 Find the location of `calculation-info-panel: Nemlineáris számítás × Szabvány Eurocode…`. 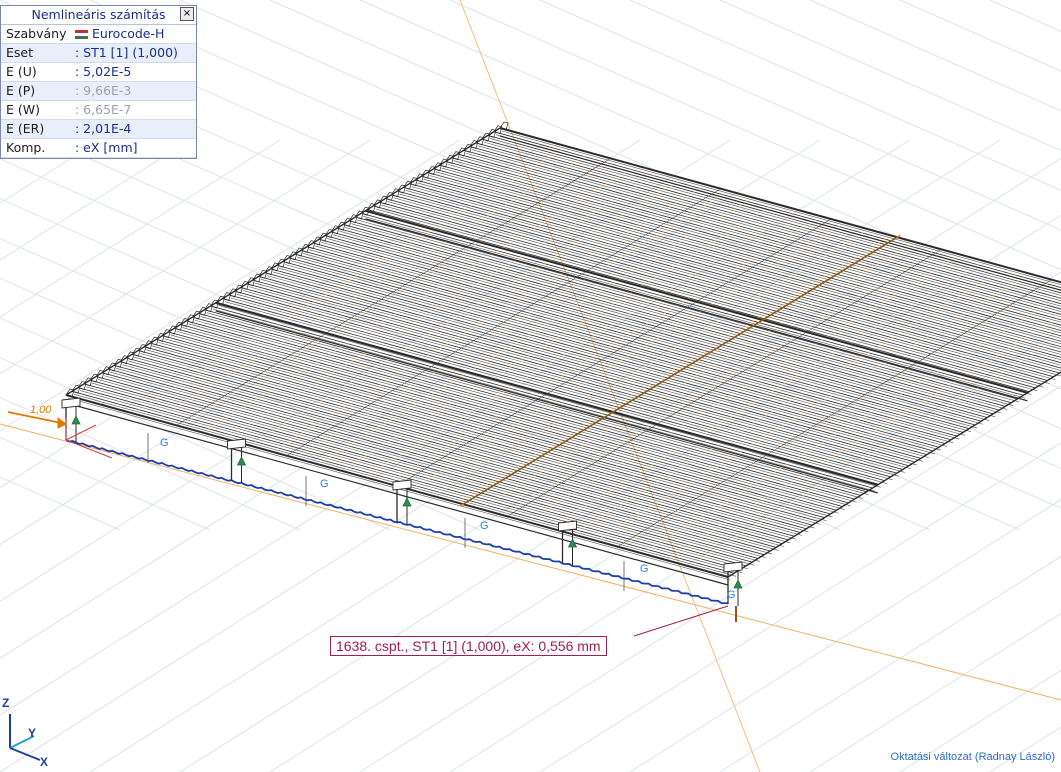

calculation-info-panel: Nemlineáris számítás × Szabvány Eurocode… is located at coordinates (98, 82).